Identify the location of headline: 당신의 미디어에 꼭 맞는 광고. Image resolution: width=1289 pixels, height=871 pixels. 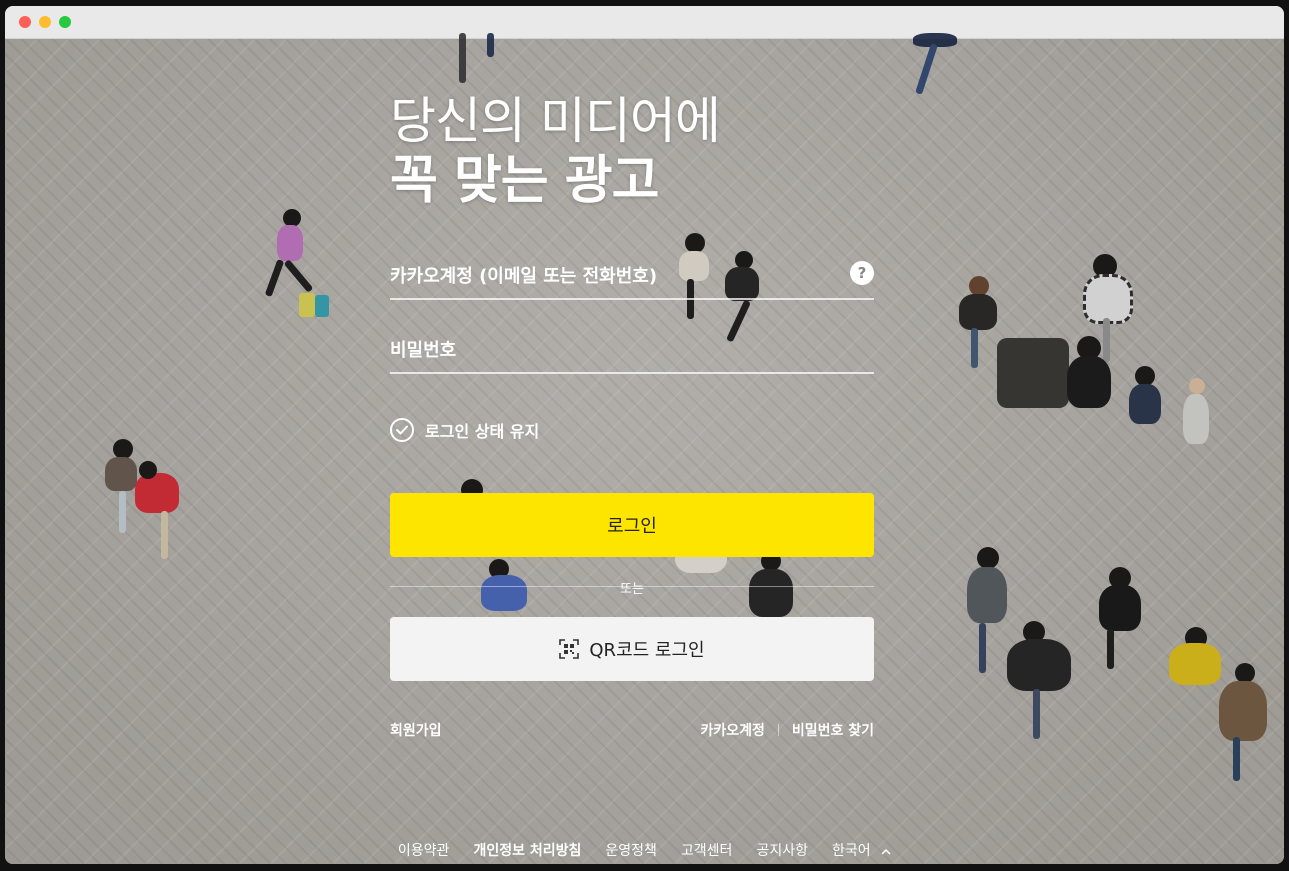
(555, 152).